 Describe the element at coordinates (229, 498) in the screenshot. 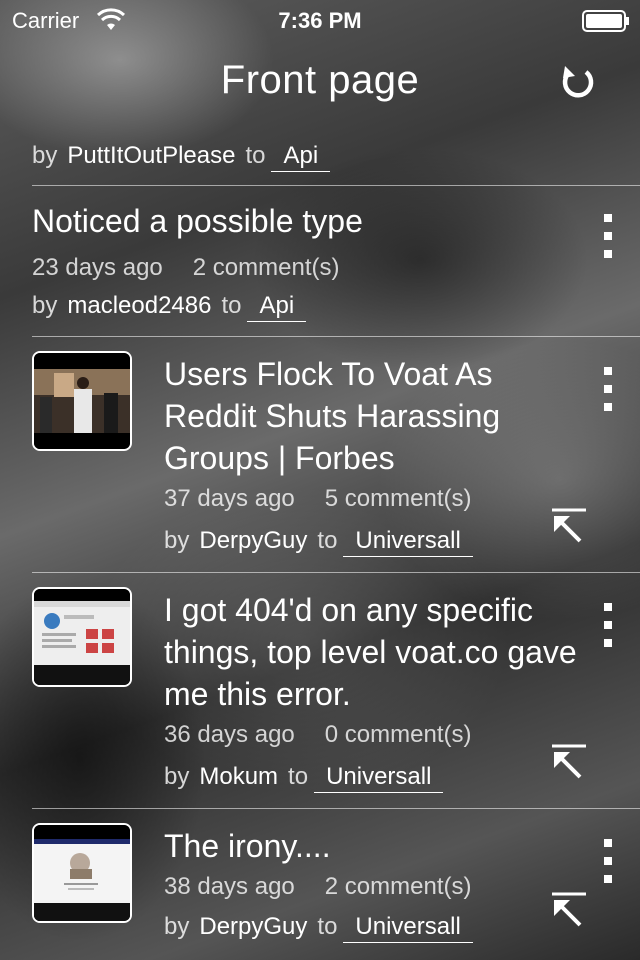

I see `post-age: 37 days ago` at that location.